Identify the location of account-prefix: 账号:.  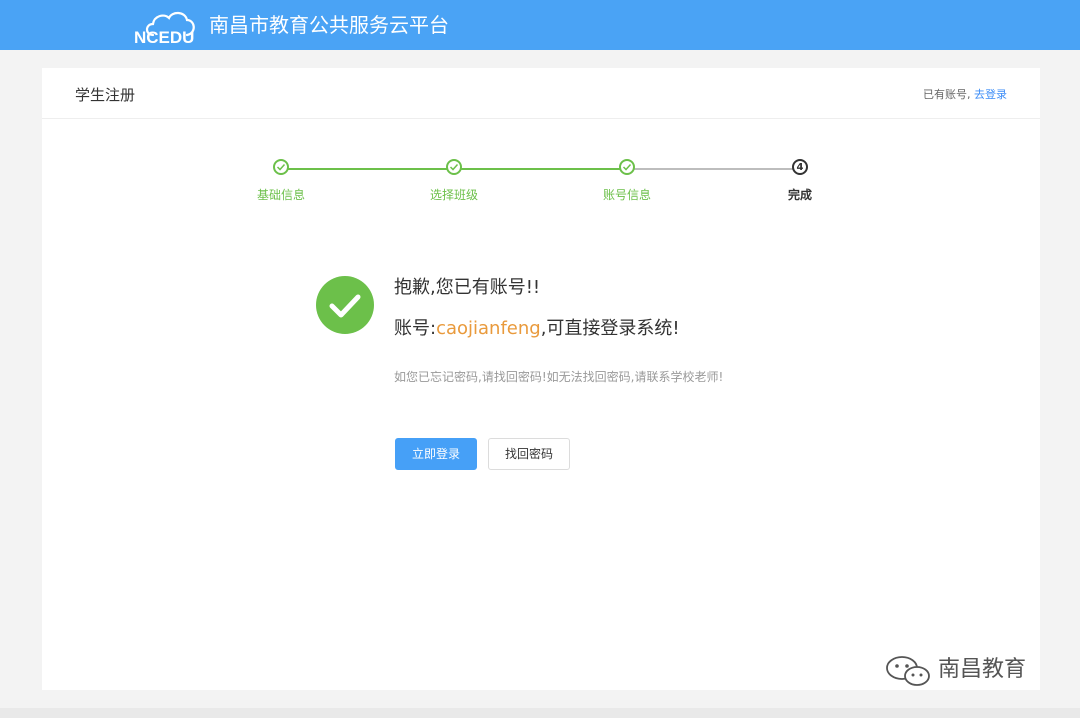
(415, 328).